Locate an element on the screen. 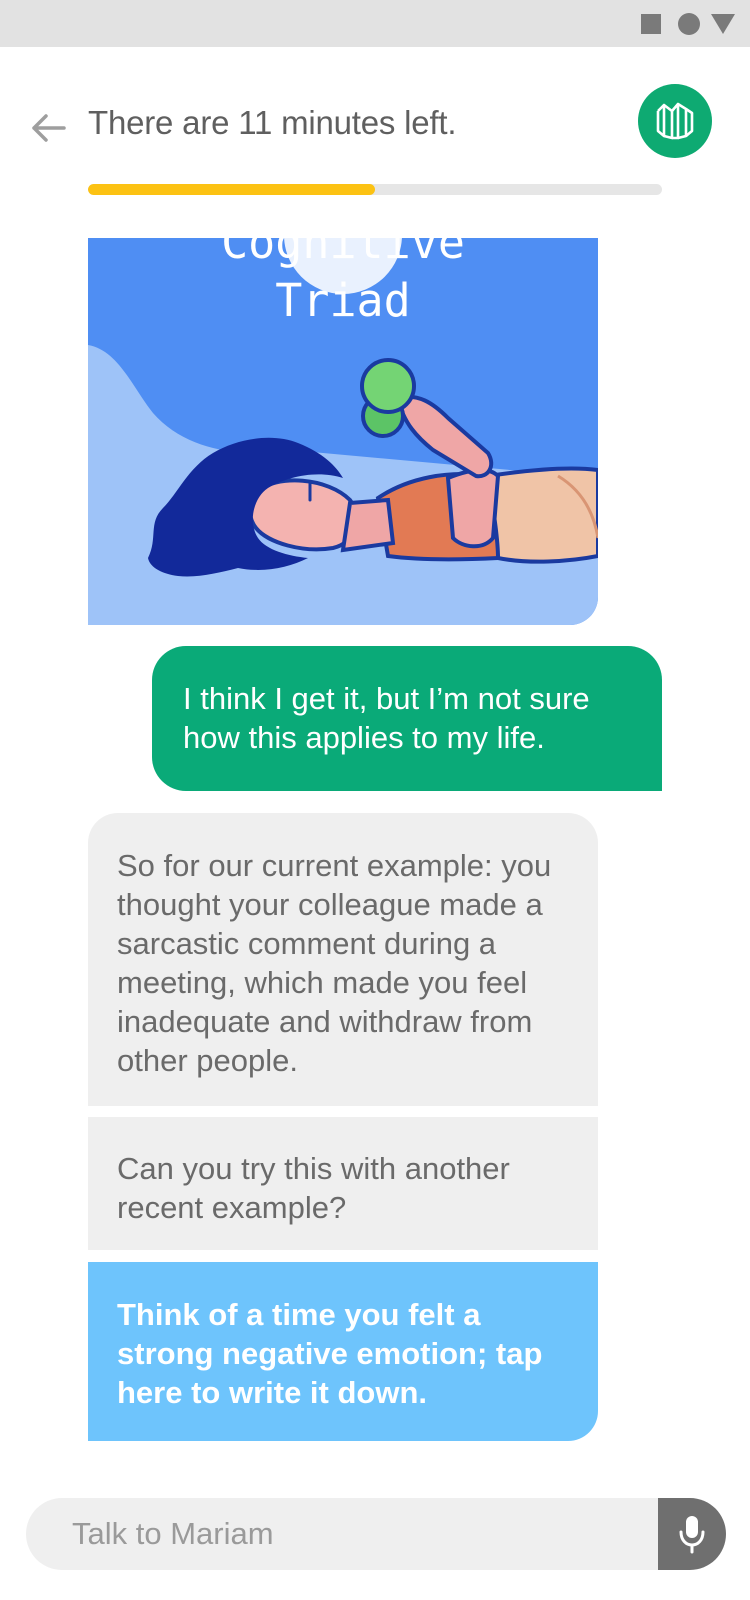  message-input is located at coordinates (343, 1534).